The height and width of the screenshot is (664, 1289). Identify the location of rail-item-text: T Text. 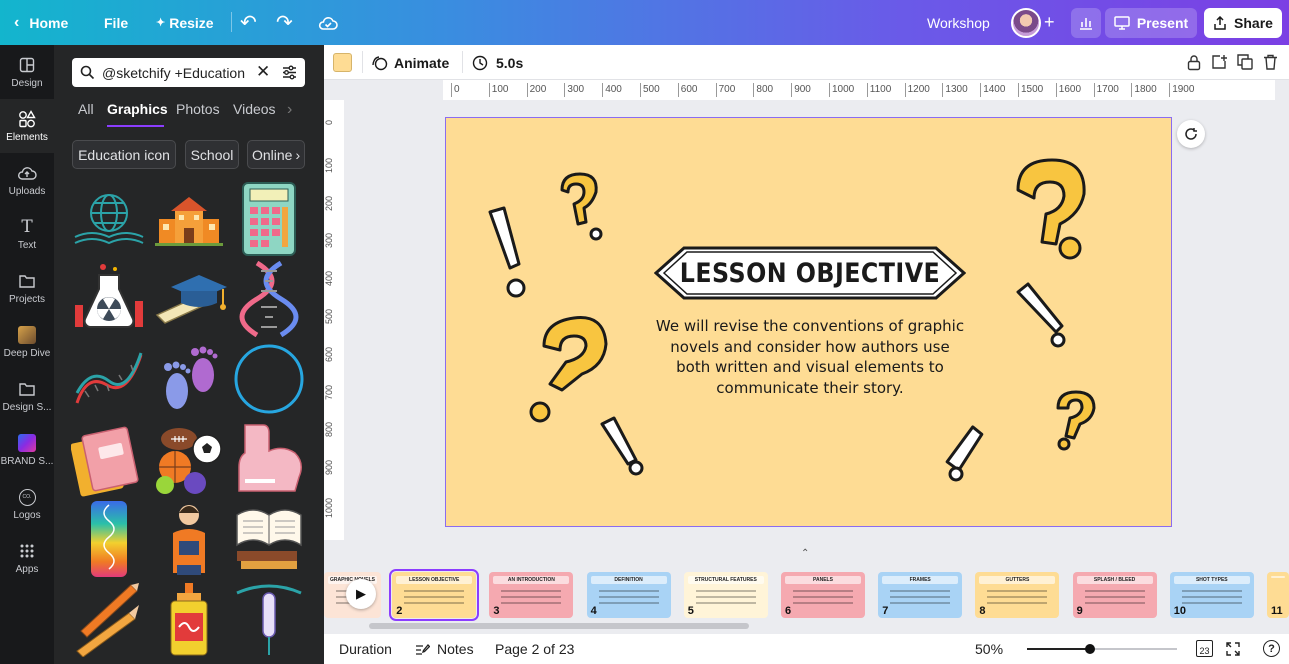
(27, 234).